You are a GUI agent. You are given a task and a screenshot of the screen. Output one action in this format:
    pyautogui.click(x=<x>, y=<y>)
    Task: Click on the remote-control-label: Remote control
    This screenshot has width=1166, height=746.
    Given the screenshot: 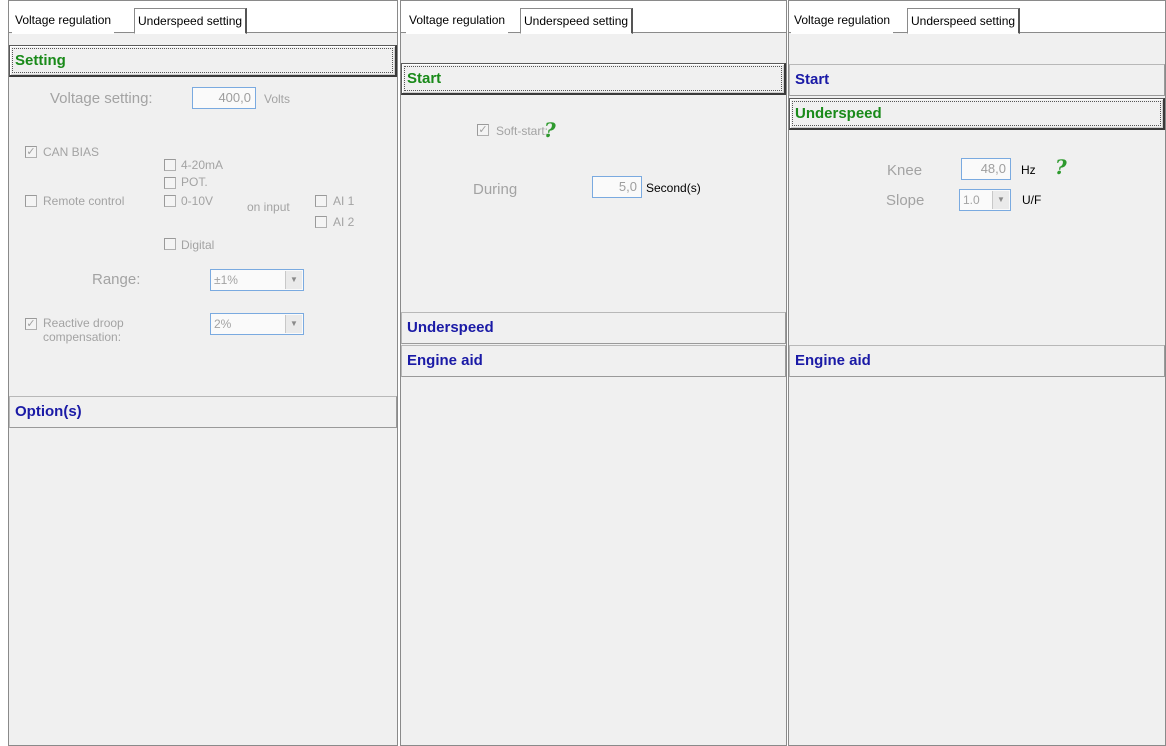 What is the action you would take?
    pyautogui.click(x=84, y=201)
    